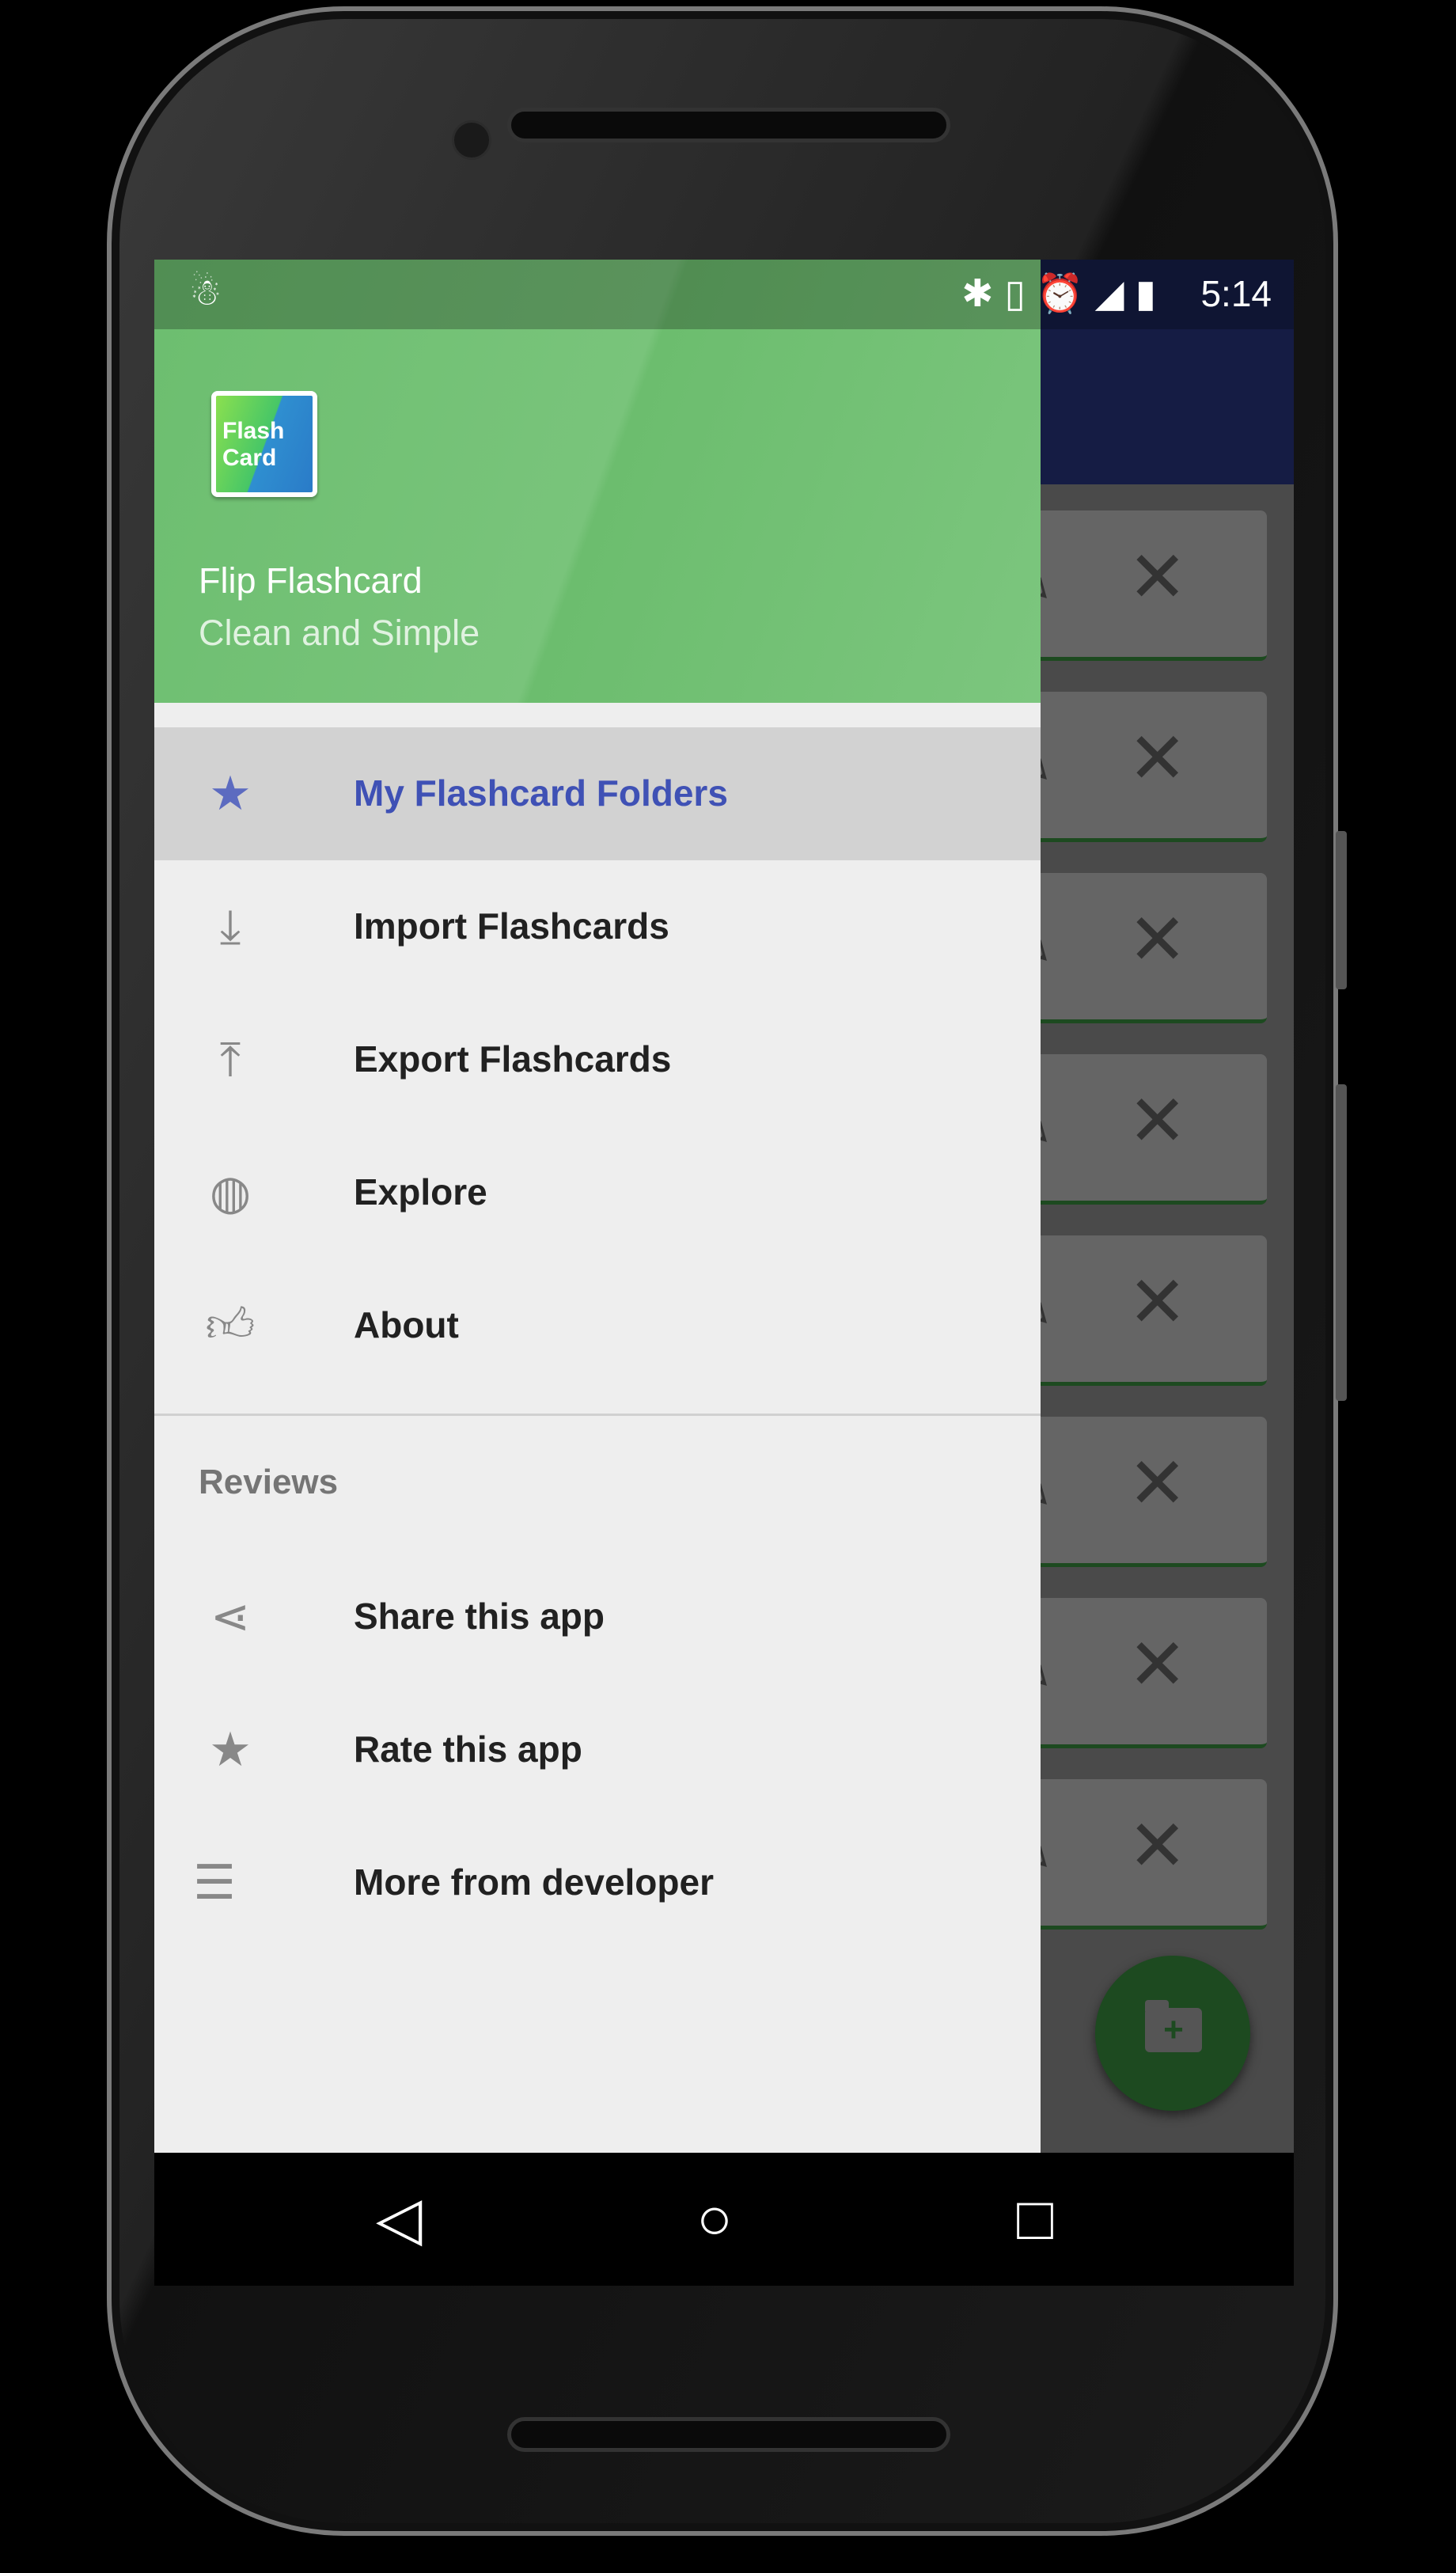 The height and width of the screenshot is (2573, 1456). Describe the element at coordinates (534, 1882) in the screenshot. I see `drawer-item-label: More from developer` at that location.